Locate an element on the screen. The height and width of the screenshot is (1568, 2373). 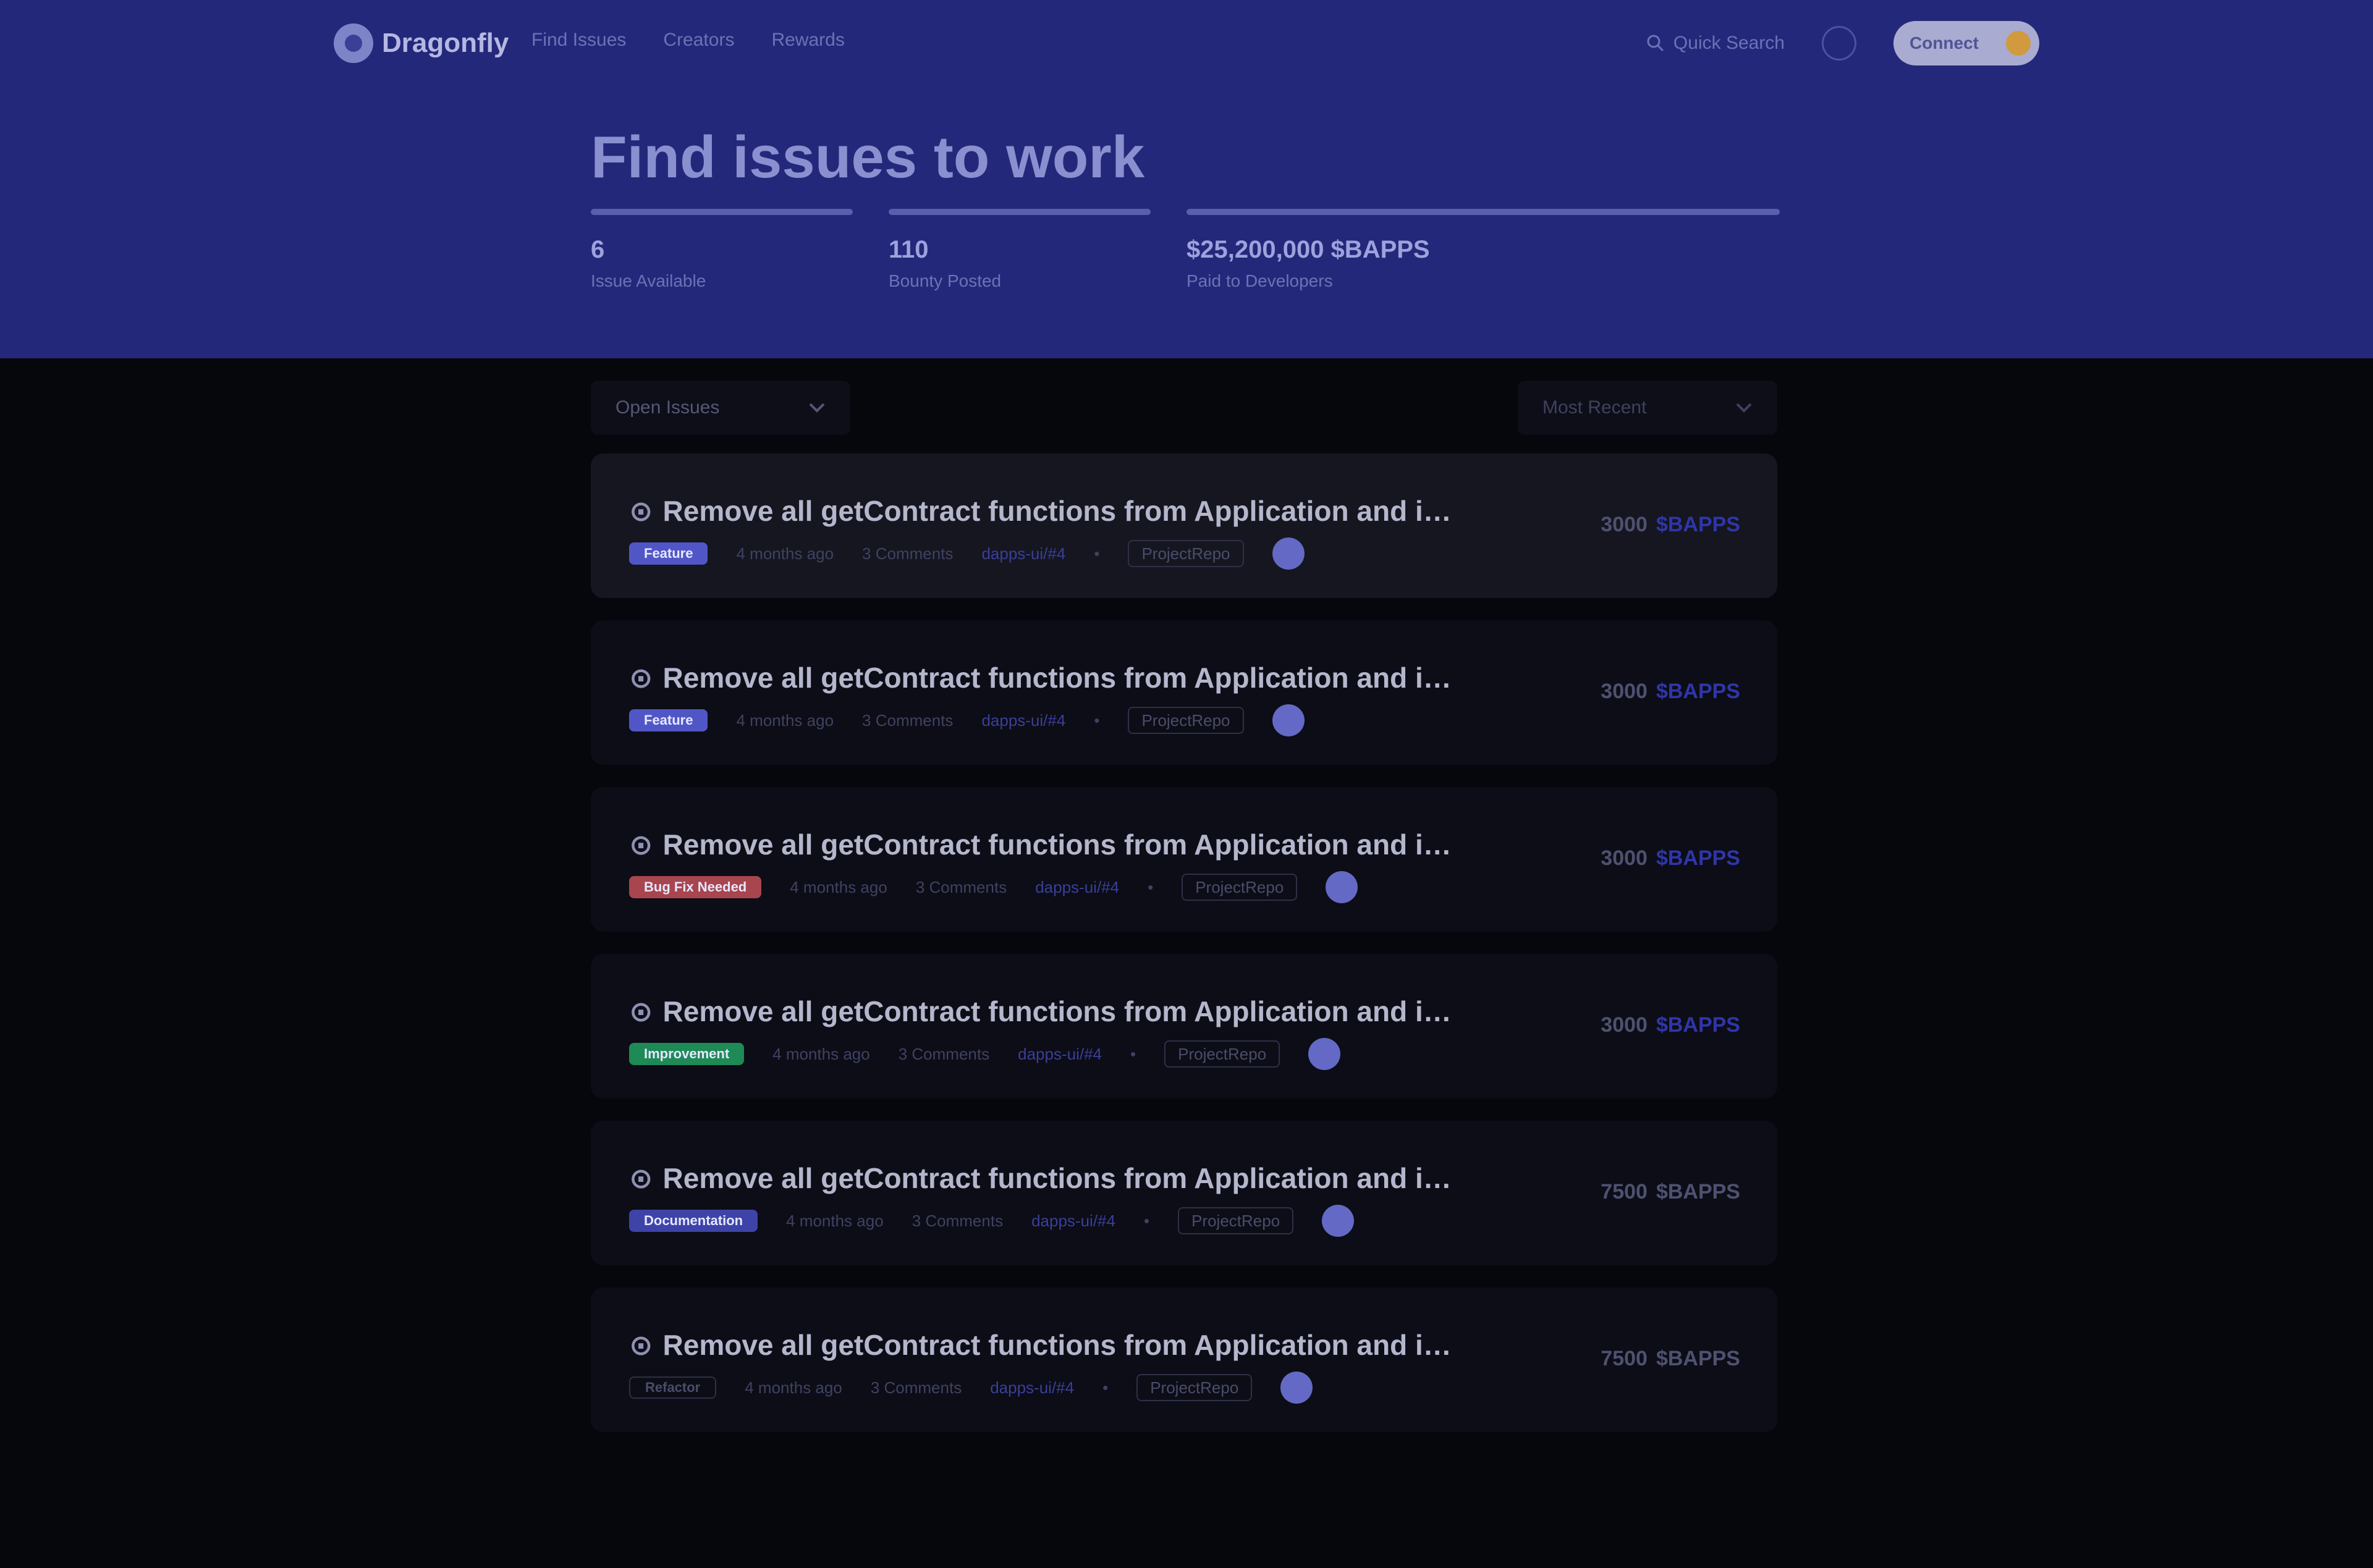
logo-icon is located at coordinates (353, 43).